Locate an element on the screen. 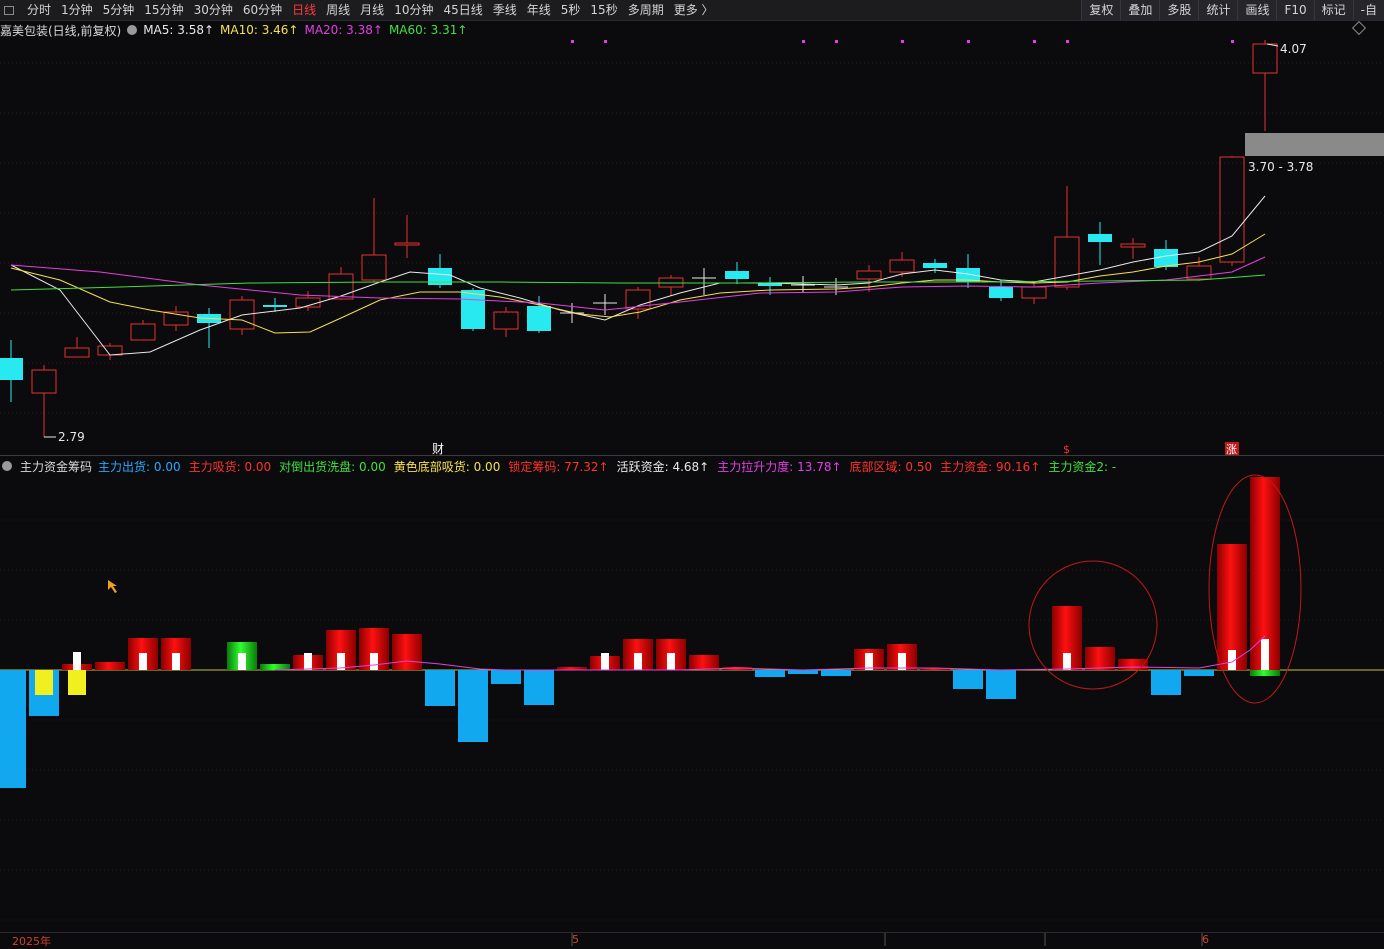 The height and width of the screenshot is (949, 1384). low-price-label: 2.79 is located at coordinates (71, 437).